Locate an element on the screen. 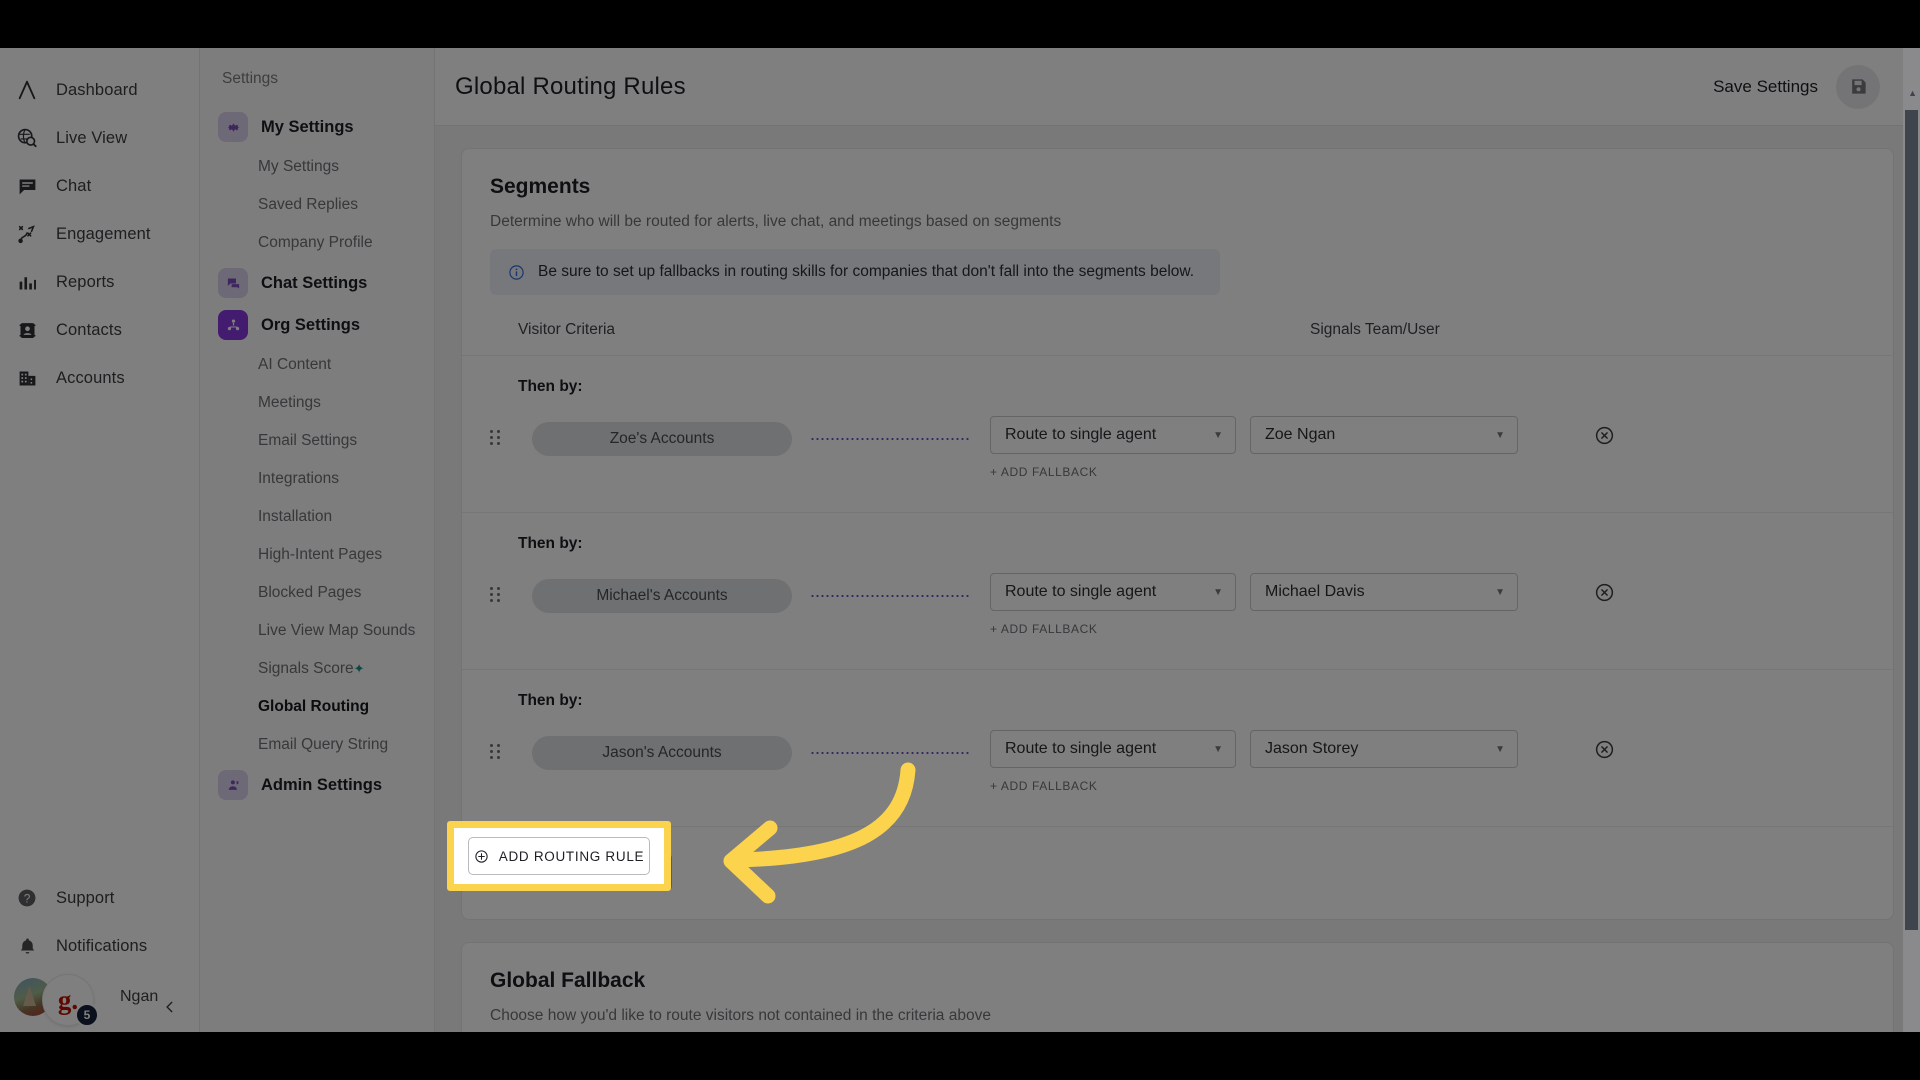 Image resolution: width=1920 pixels, height=1080 pixels. settings-subitem-email-query-string: Email Query String is located at coordinates (317, 745).